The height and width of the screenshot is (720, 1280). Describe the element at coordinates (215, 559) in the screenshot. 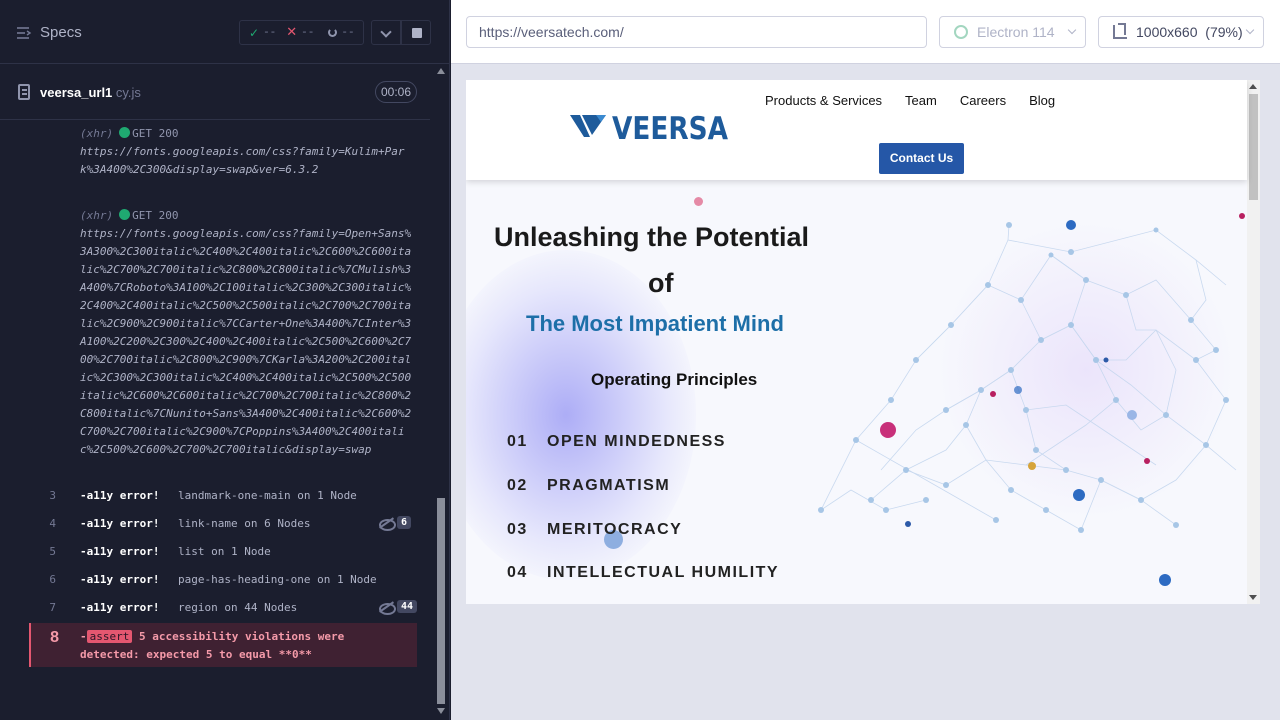

I see `command-row: 5 -a11y error! list on 1 Node` at that location.